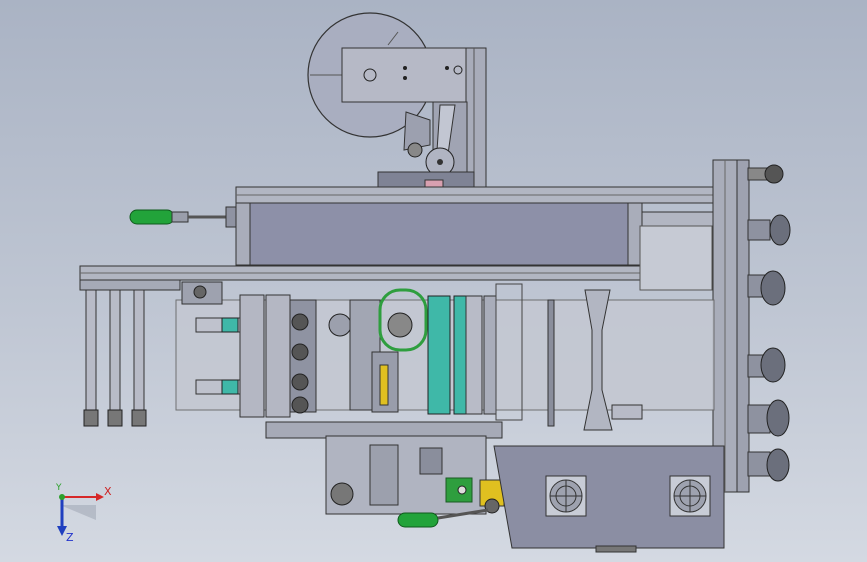 Image resolution: width=867 pixels, height=562 pixels. What do you see at coordinates (78, 512) in the screenshot?
I see `triad-shadow` at bounding box center [78, 512].